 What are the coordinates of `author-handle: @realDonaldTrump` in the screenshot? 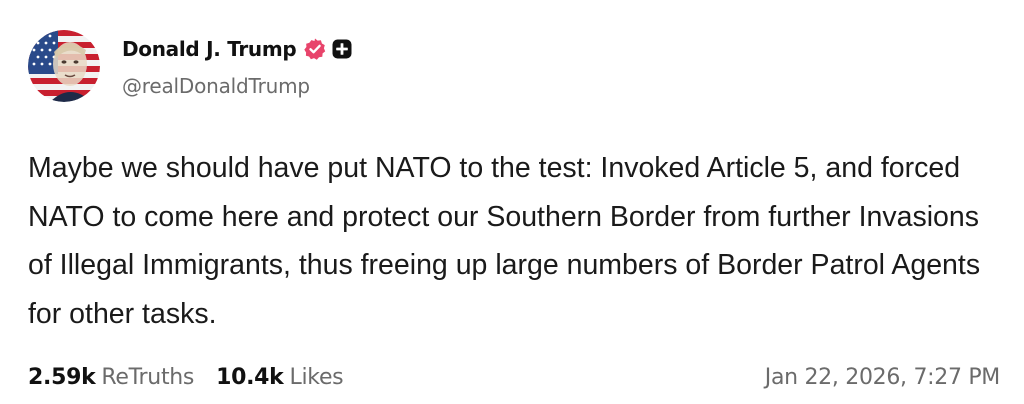 It's located at (216, 86).